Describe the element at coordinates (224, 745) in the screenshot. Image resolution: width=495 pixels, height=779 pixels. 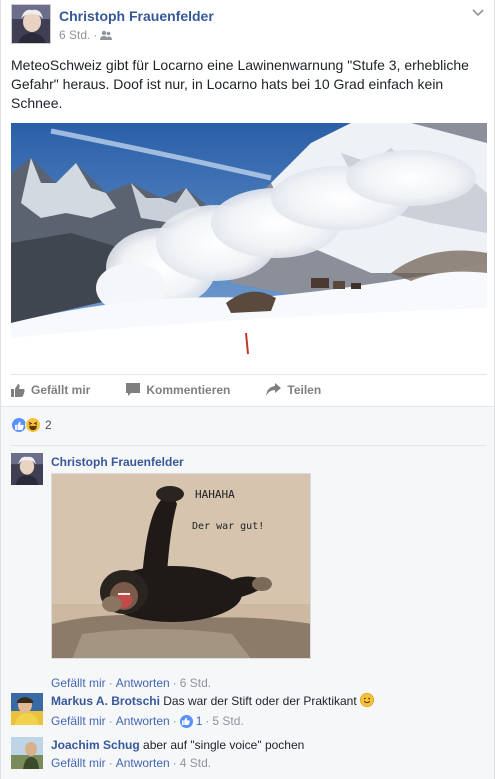
I see `comment-text: aber auf "single voice" pochen` at that location.